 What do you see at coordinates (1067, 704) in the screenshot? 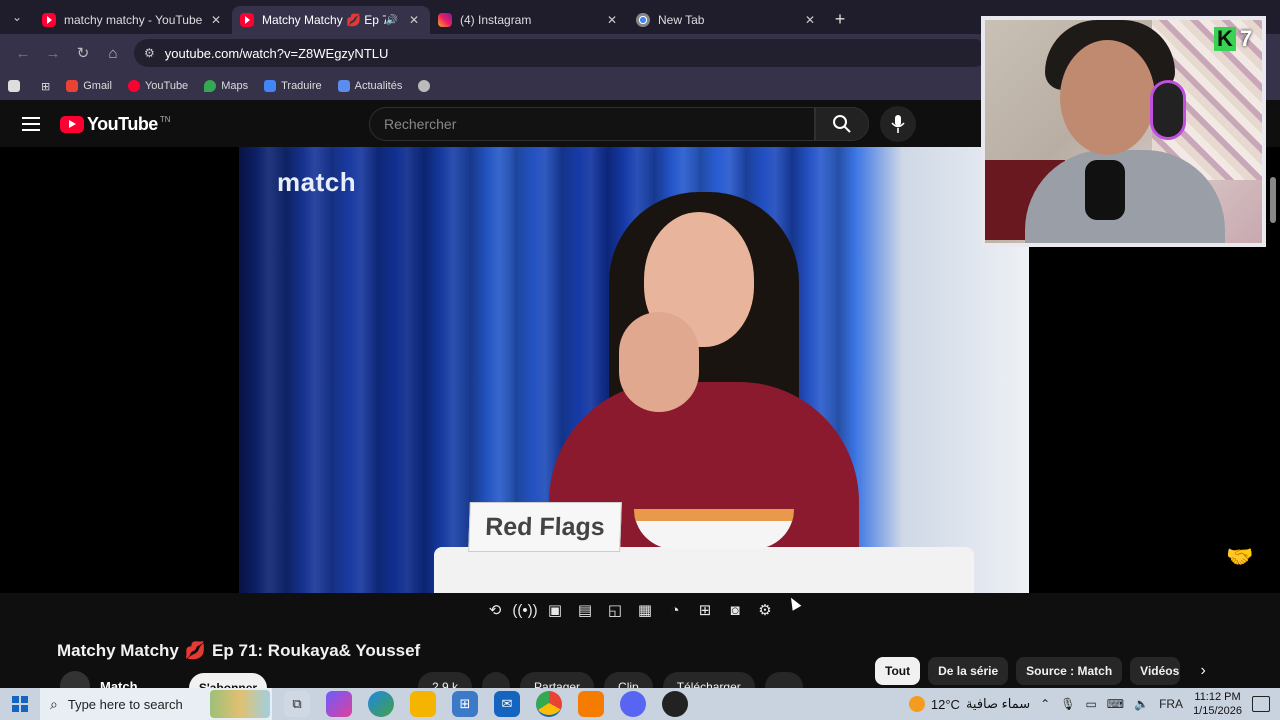
I see `microphone-icon: 🎙` at bounding box center [1067, 704].